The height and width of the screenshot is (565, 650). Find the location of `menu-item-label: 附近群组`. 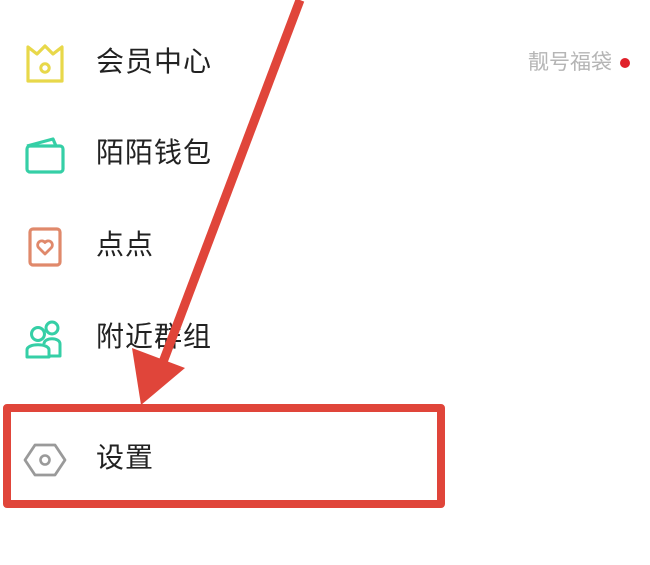

menu-item-label: 附近群组 is located at coordinates (154, 336).